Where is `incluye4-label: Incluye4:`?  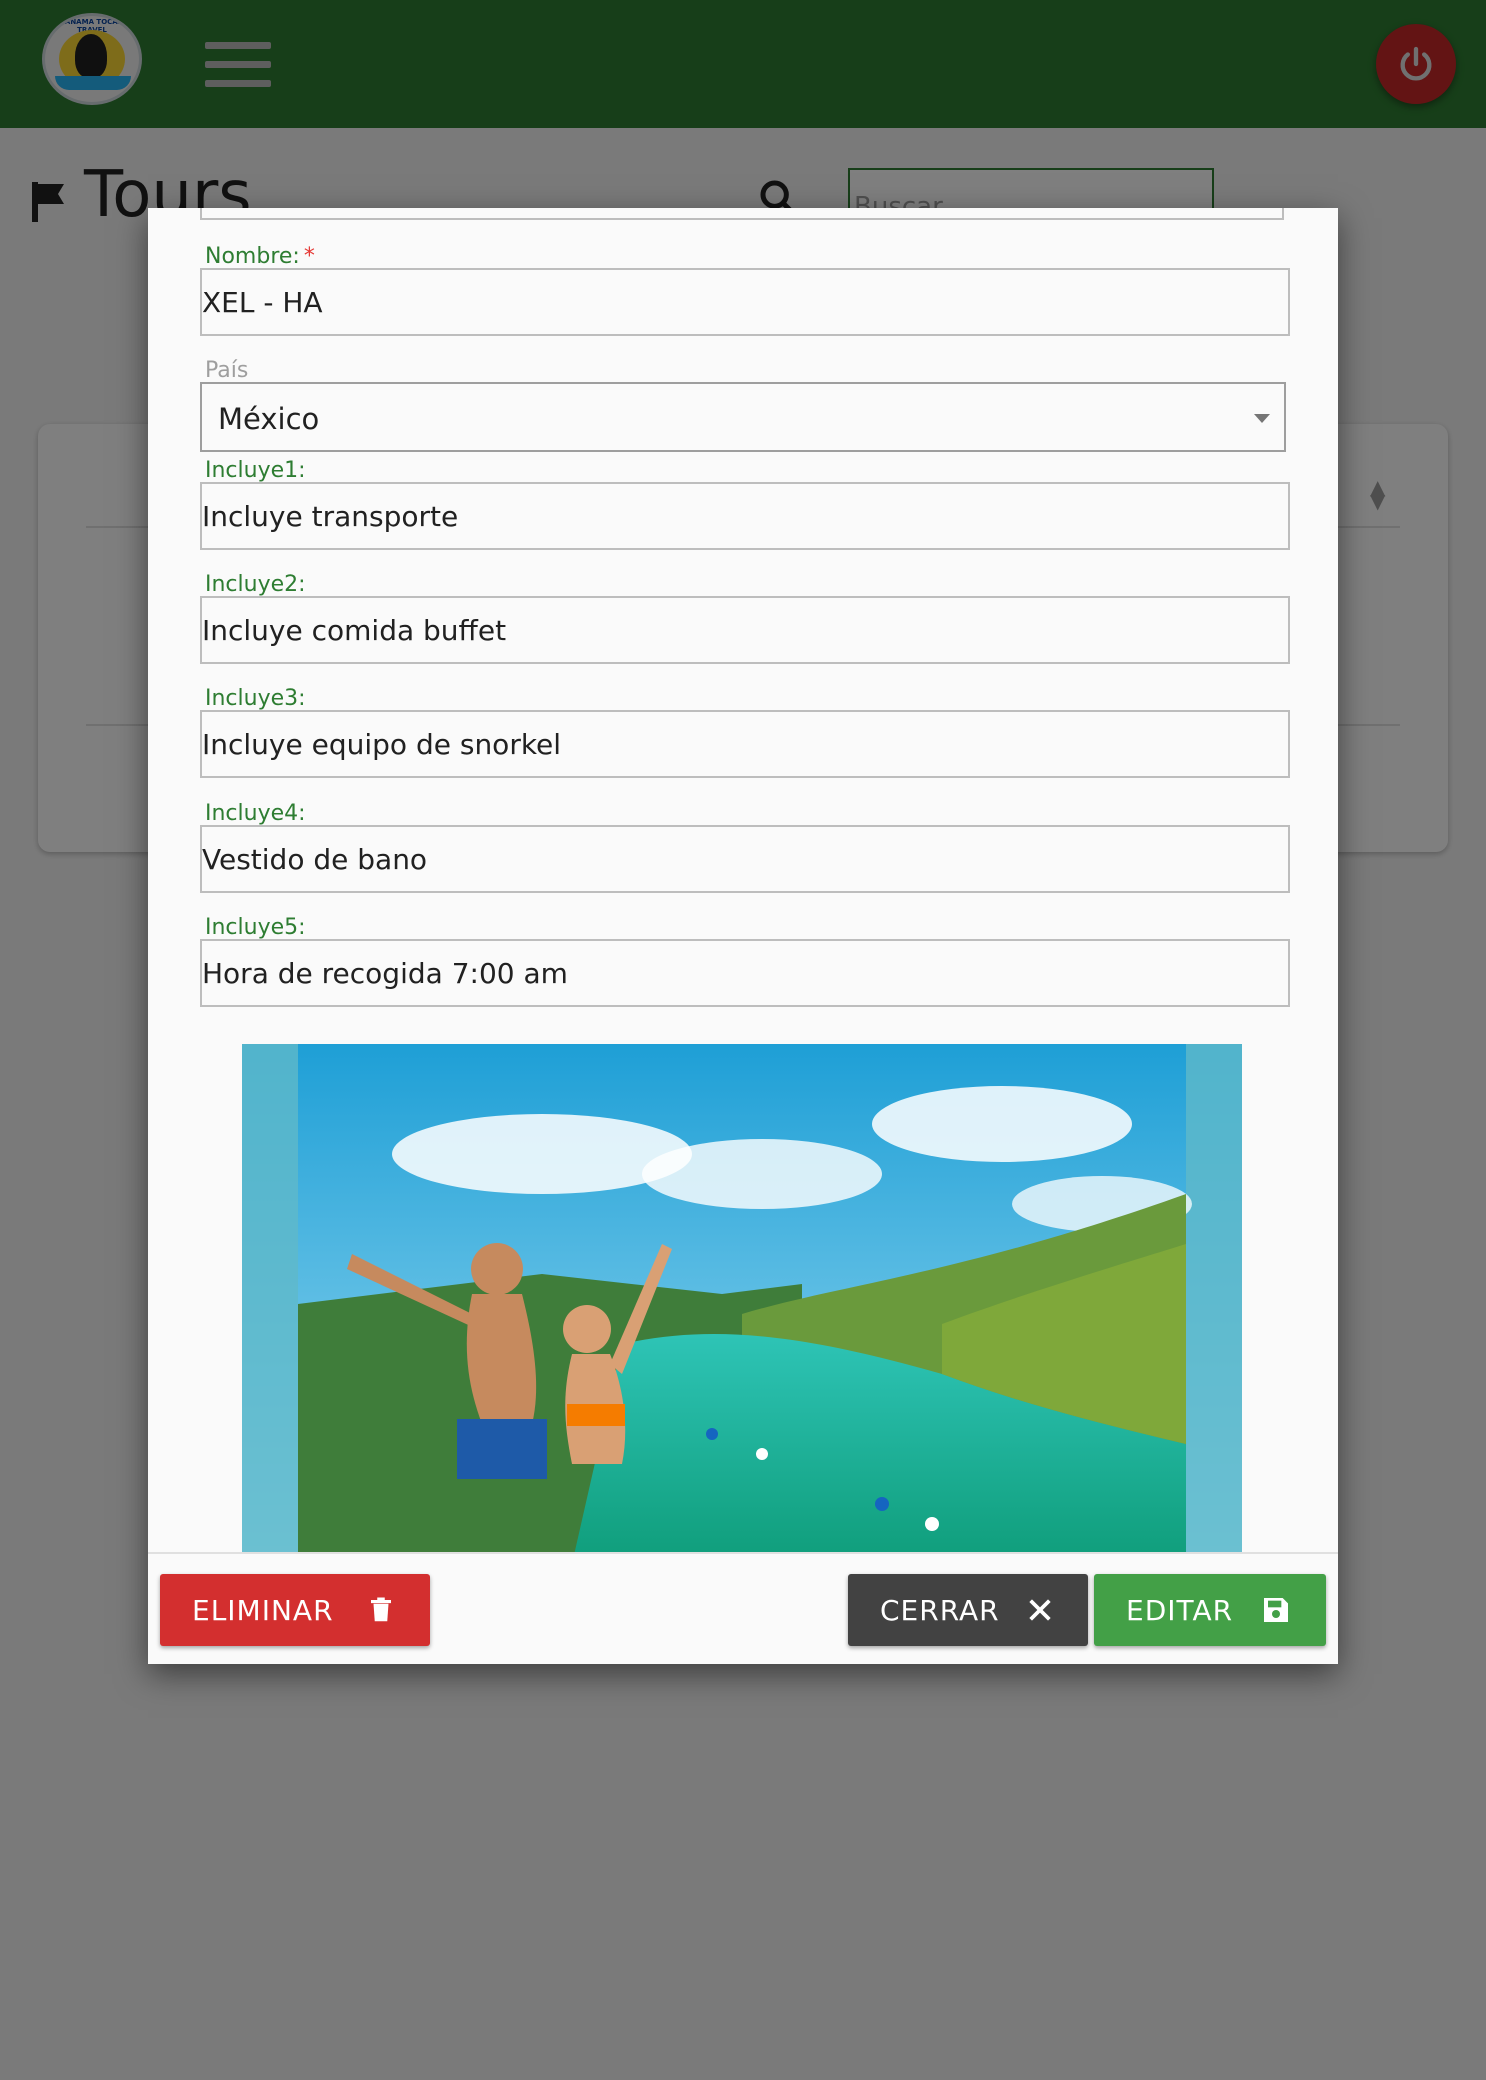 incluye4-label: Incluye4: is located at coordinates (255, 813).